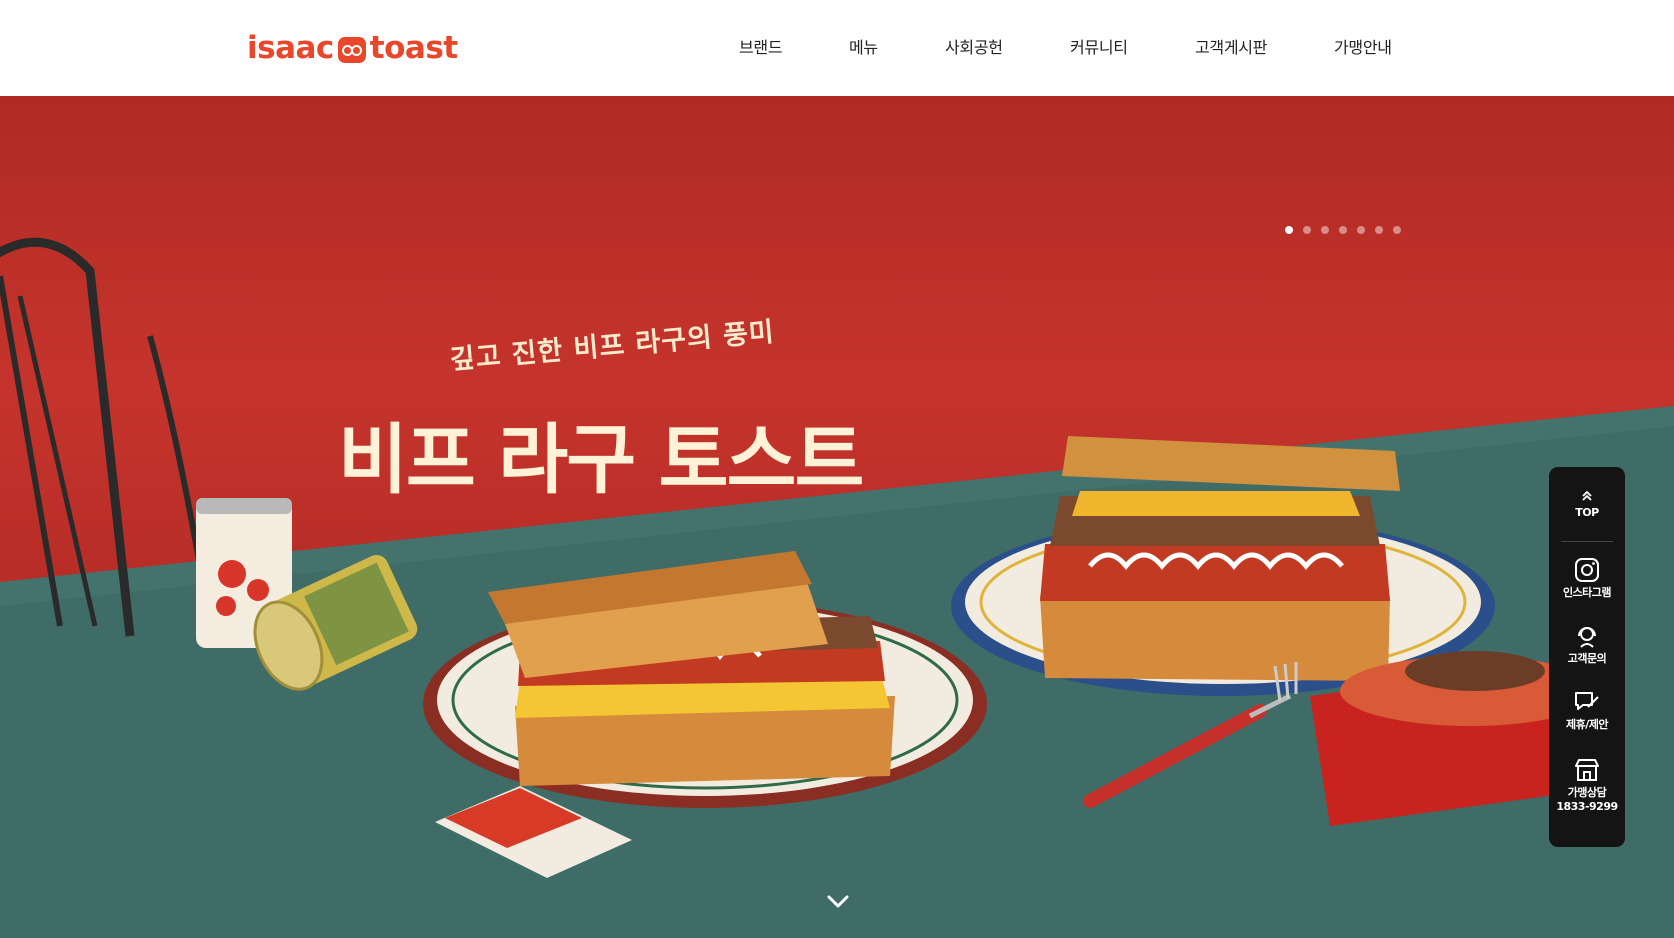 The height and width of the screenshot is (938, 1674). Describe the element at coordinates (863, 46) in the screenshot. I see `nav-item-menu: 메뉴` at that location.